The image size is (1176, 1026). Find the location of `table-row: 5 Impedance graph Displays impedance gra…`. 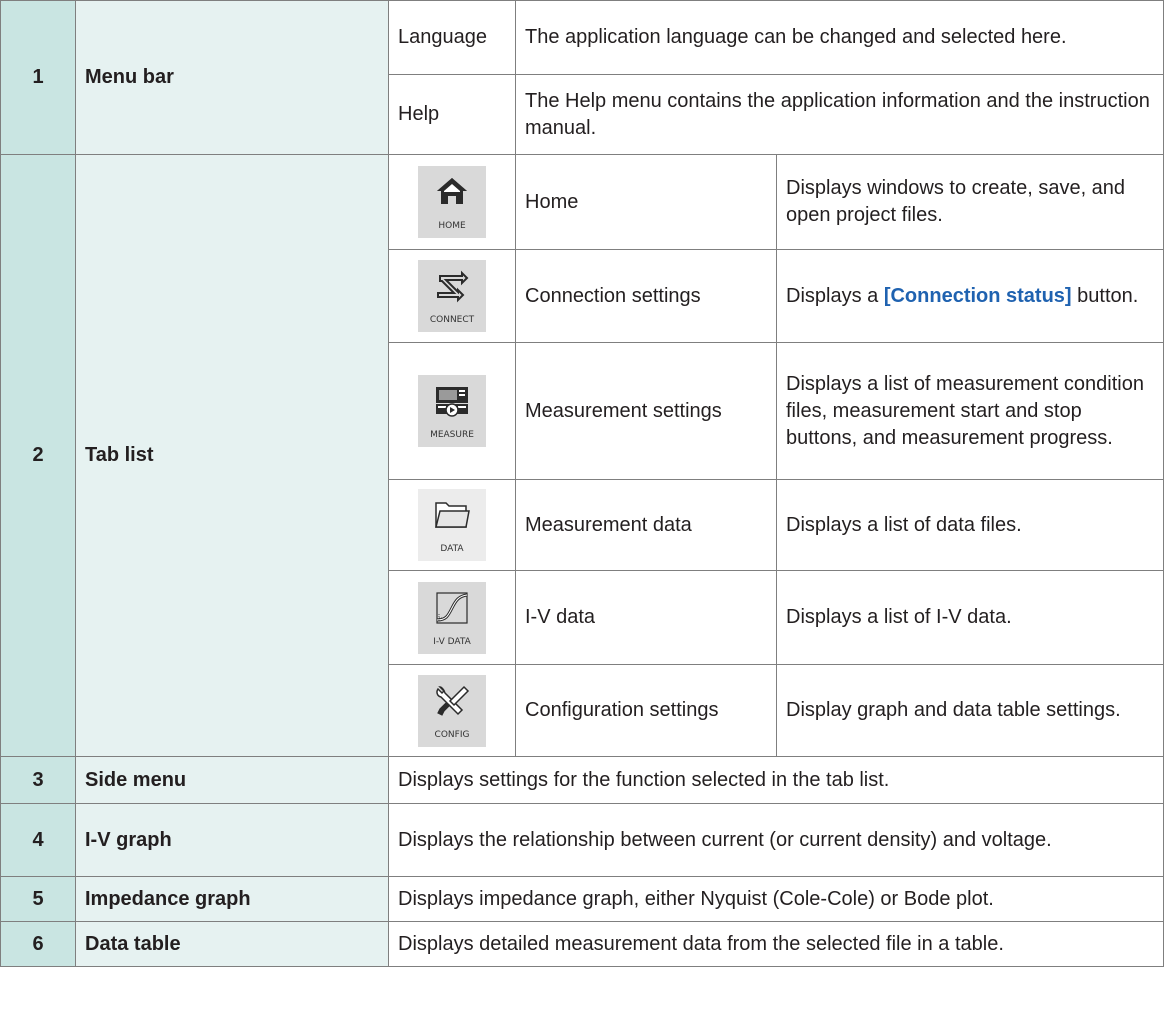

table-row: 5 Impedance graph Displays impedance gra… is located at coordinates (582, 899).